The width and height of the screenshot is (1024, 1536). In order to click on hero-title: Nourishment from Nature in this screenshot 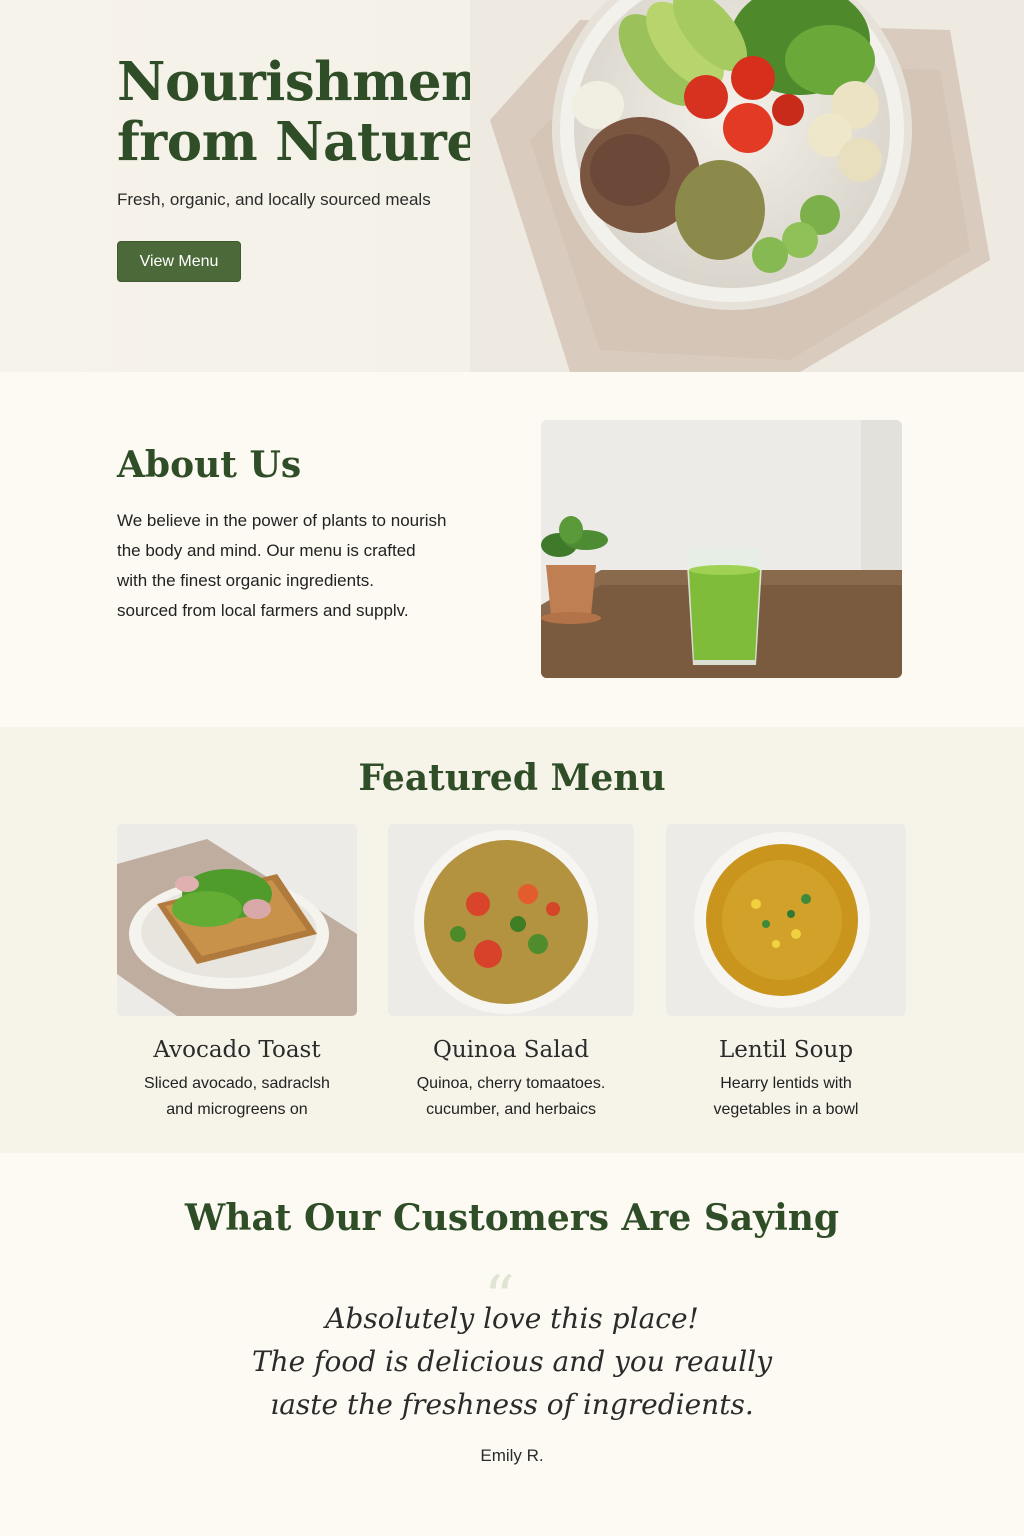, I will do `click(317, 112)`.